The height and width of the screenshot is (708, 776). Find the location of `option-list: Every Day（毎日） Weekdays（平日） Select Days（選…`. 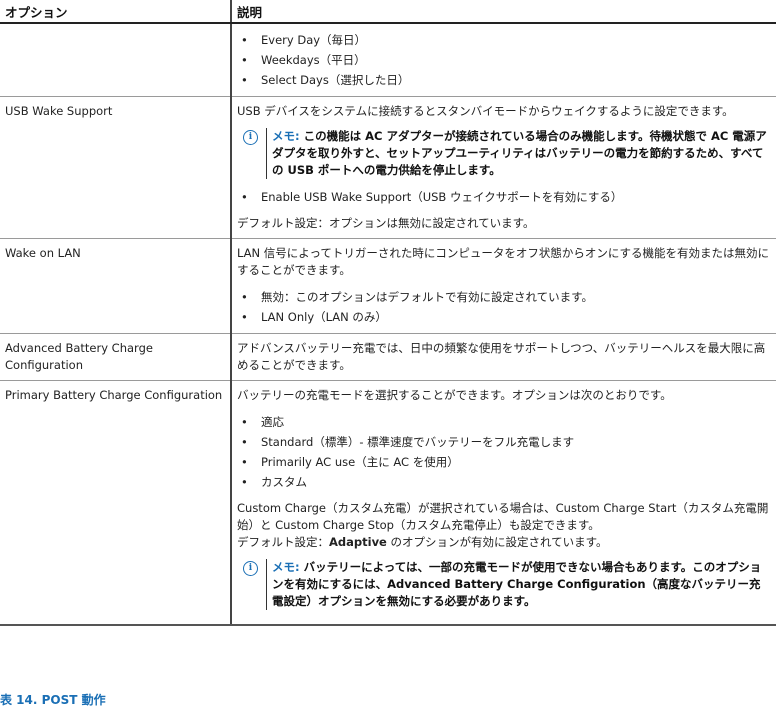

option-list: Every Day（毎日） Weekdays（平日） Select Days（選… is located at coordinates (504, 60).